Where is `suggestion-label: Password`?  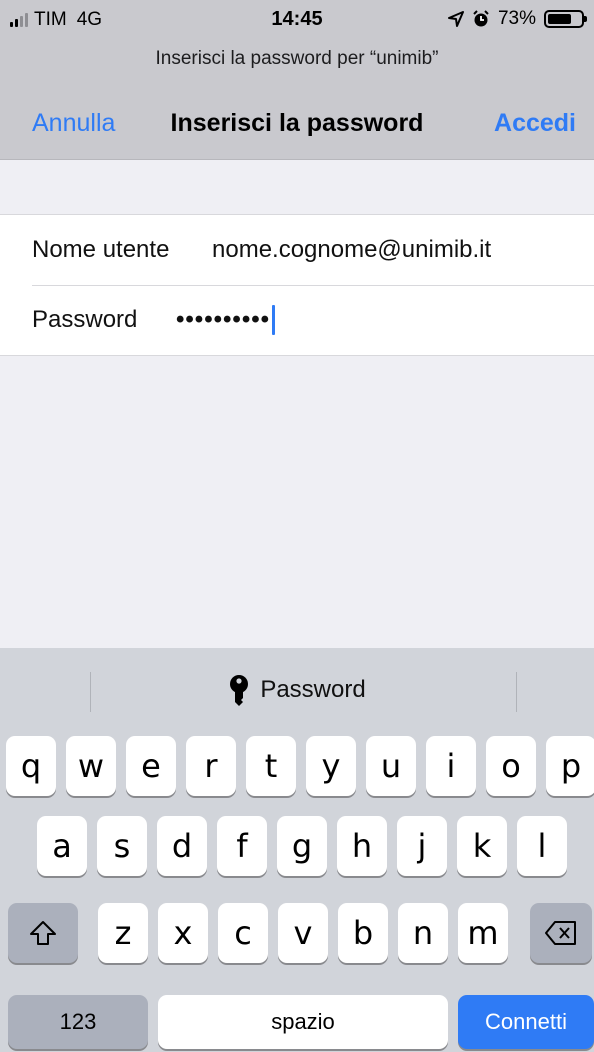 suggestion-label: Password is located at coordinates (313, 689).